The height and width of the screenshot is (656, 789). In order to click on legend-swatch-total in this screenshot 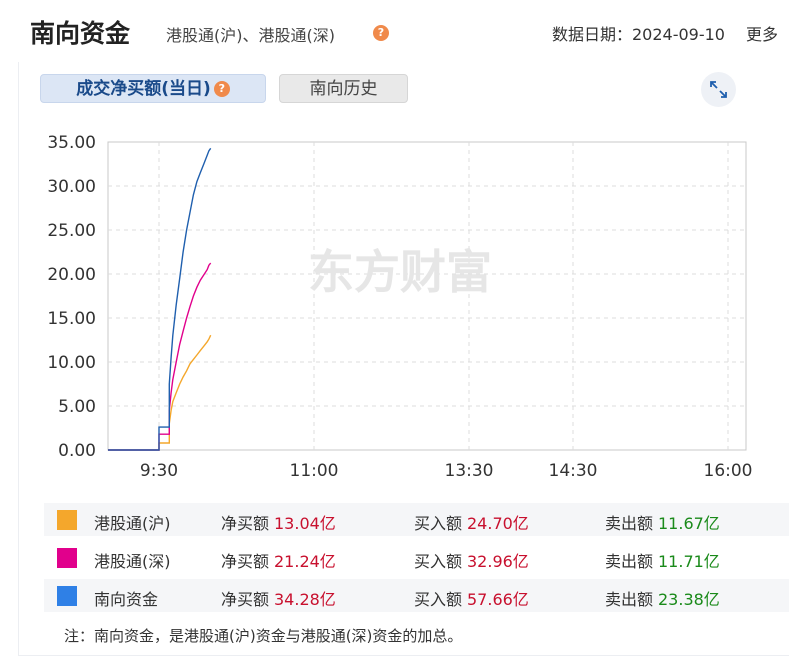, I will do `click(67, 596)`.